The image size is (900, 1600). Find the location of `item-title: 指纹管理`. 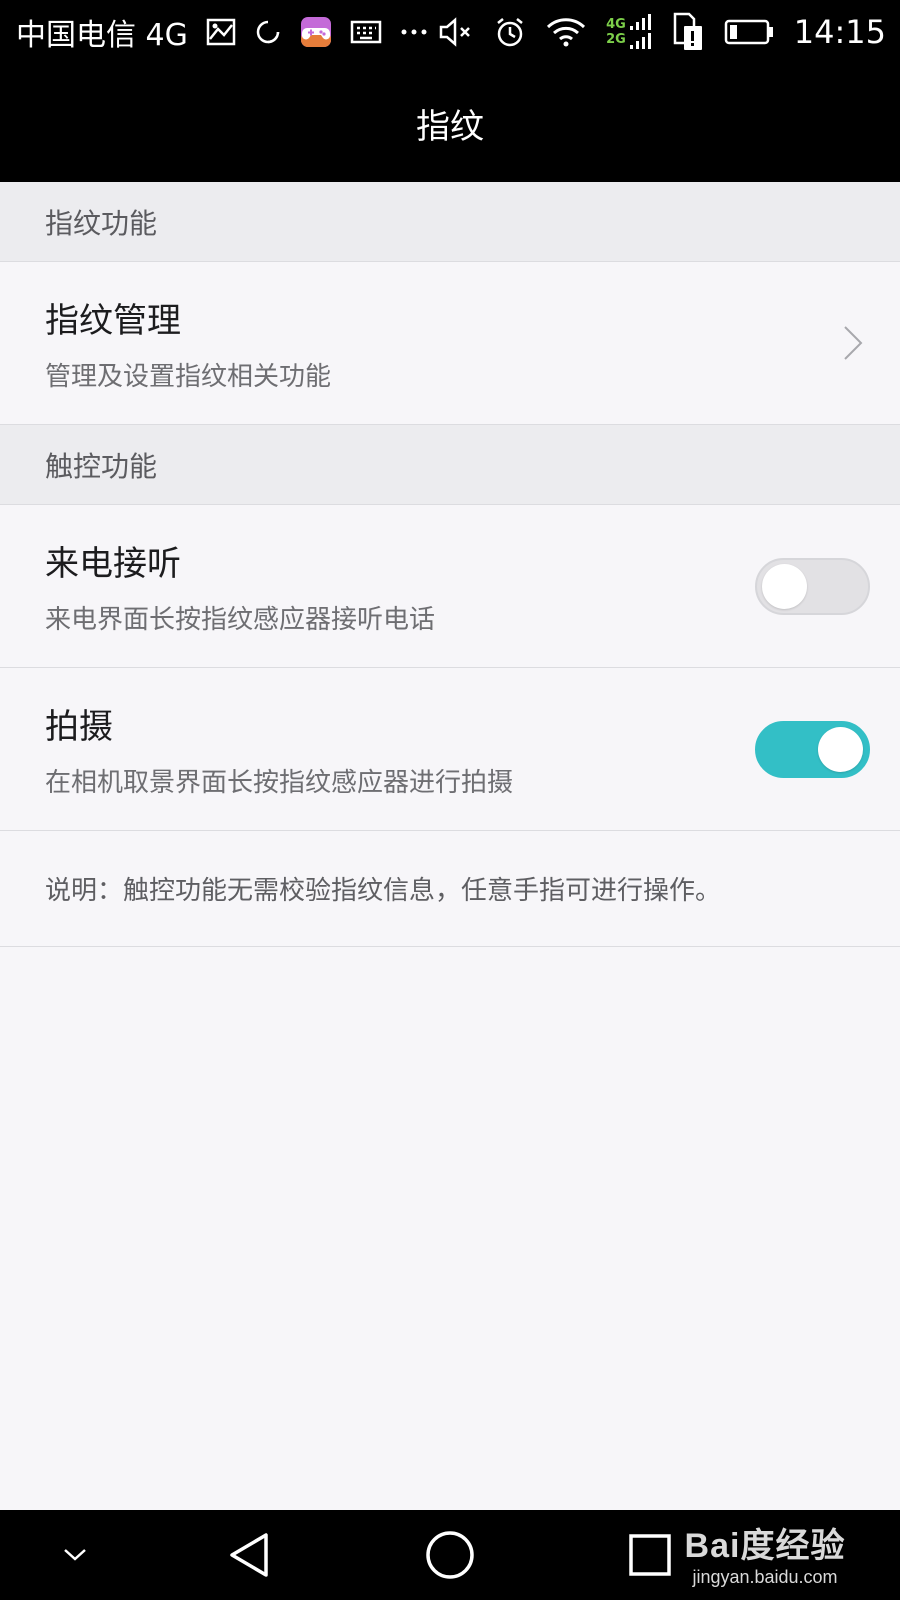

item-title: 指纹管理 is located at coordinates (113, 321).